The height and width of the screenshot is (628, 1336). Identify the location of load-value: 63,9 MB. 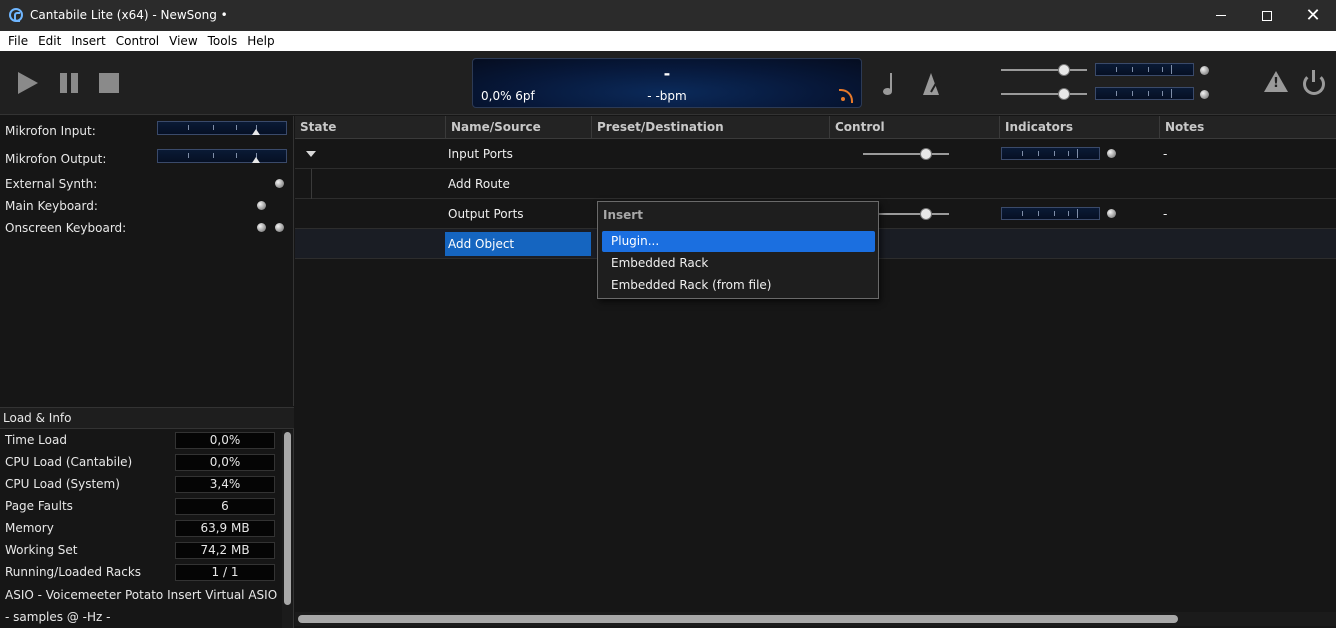
(225, 528).